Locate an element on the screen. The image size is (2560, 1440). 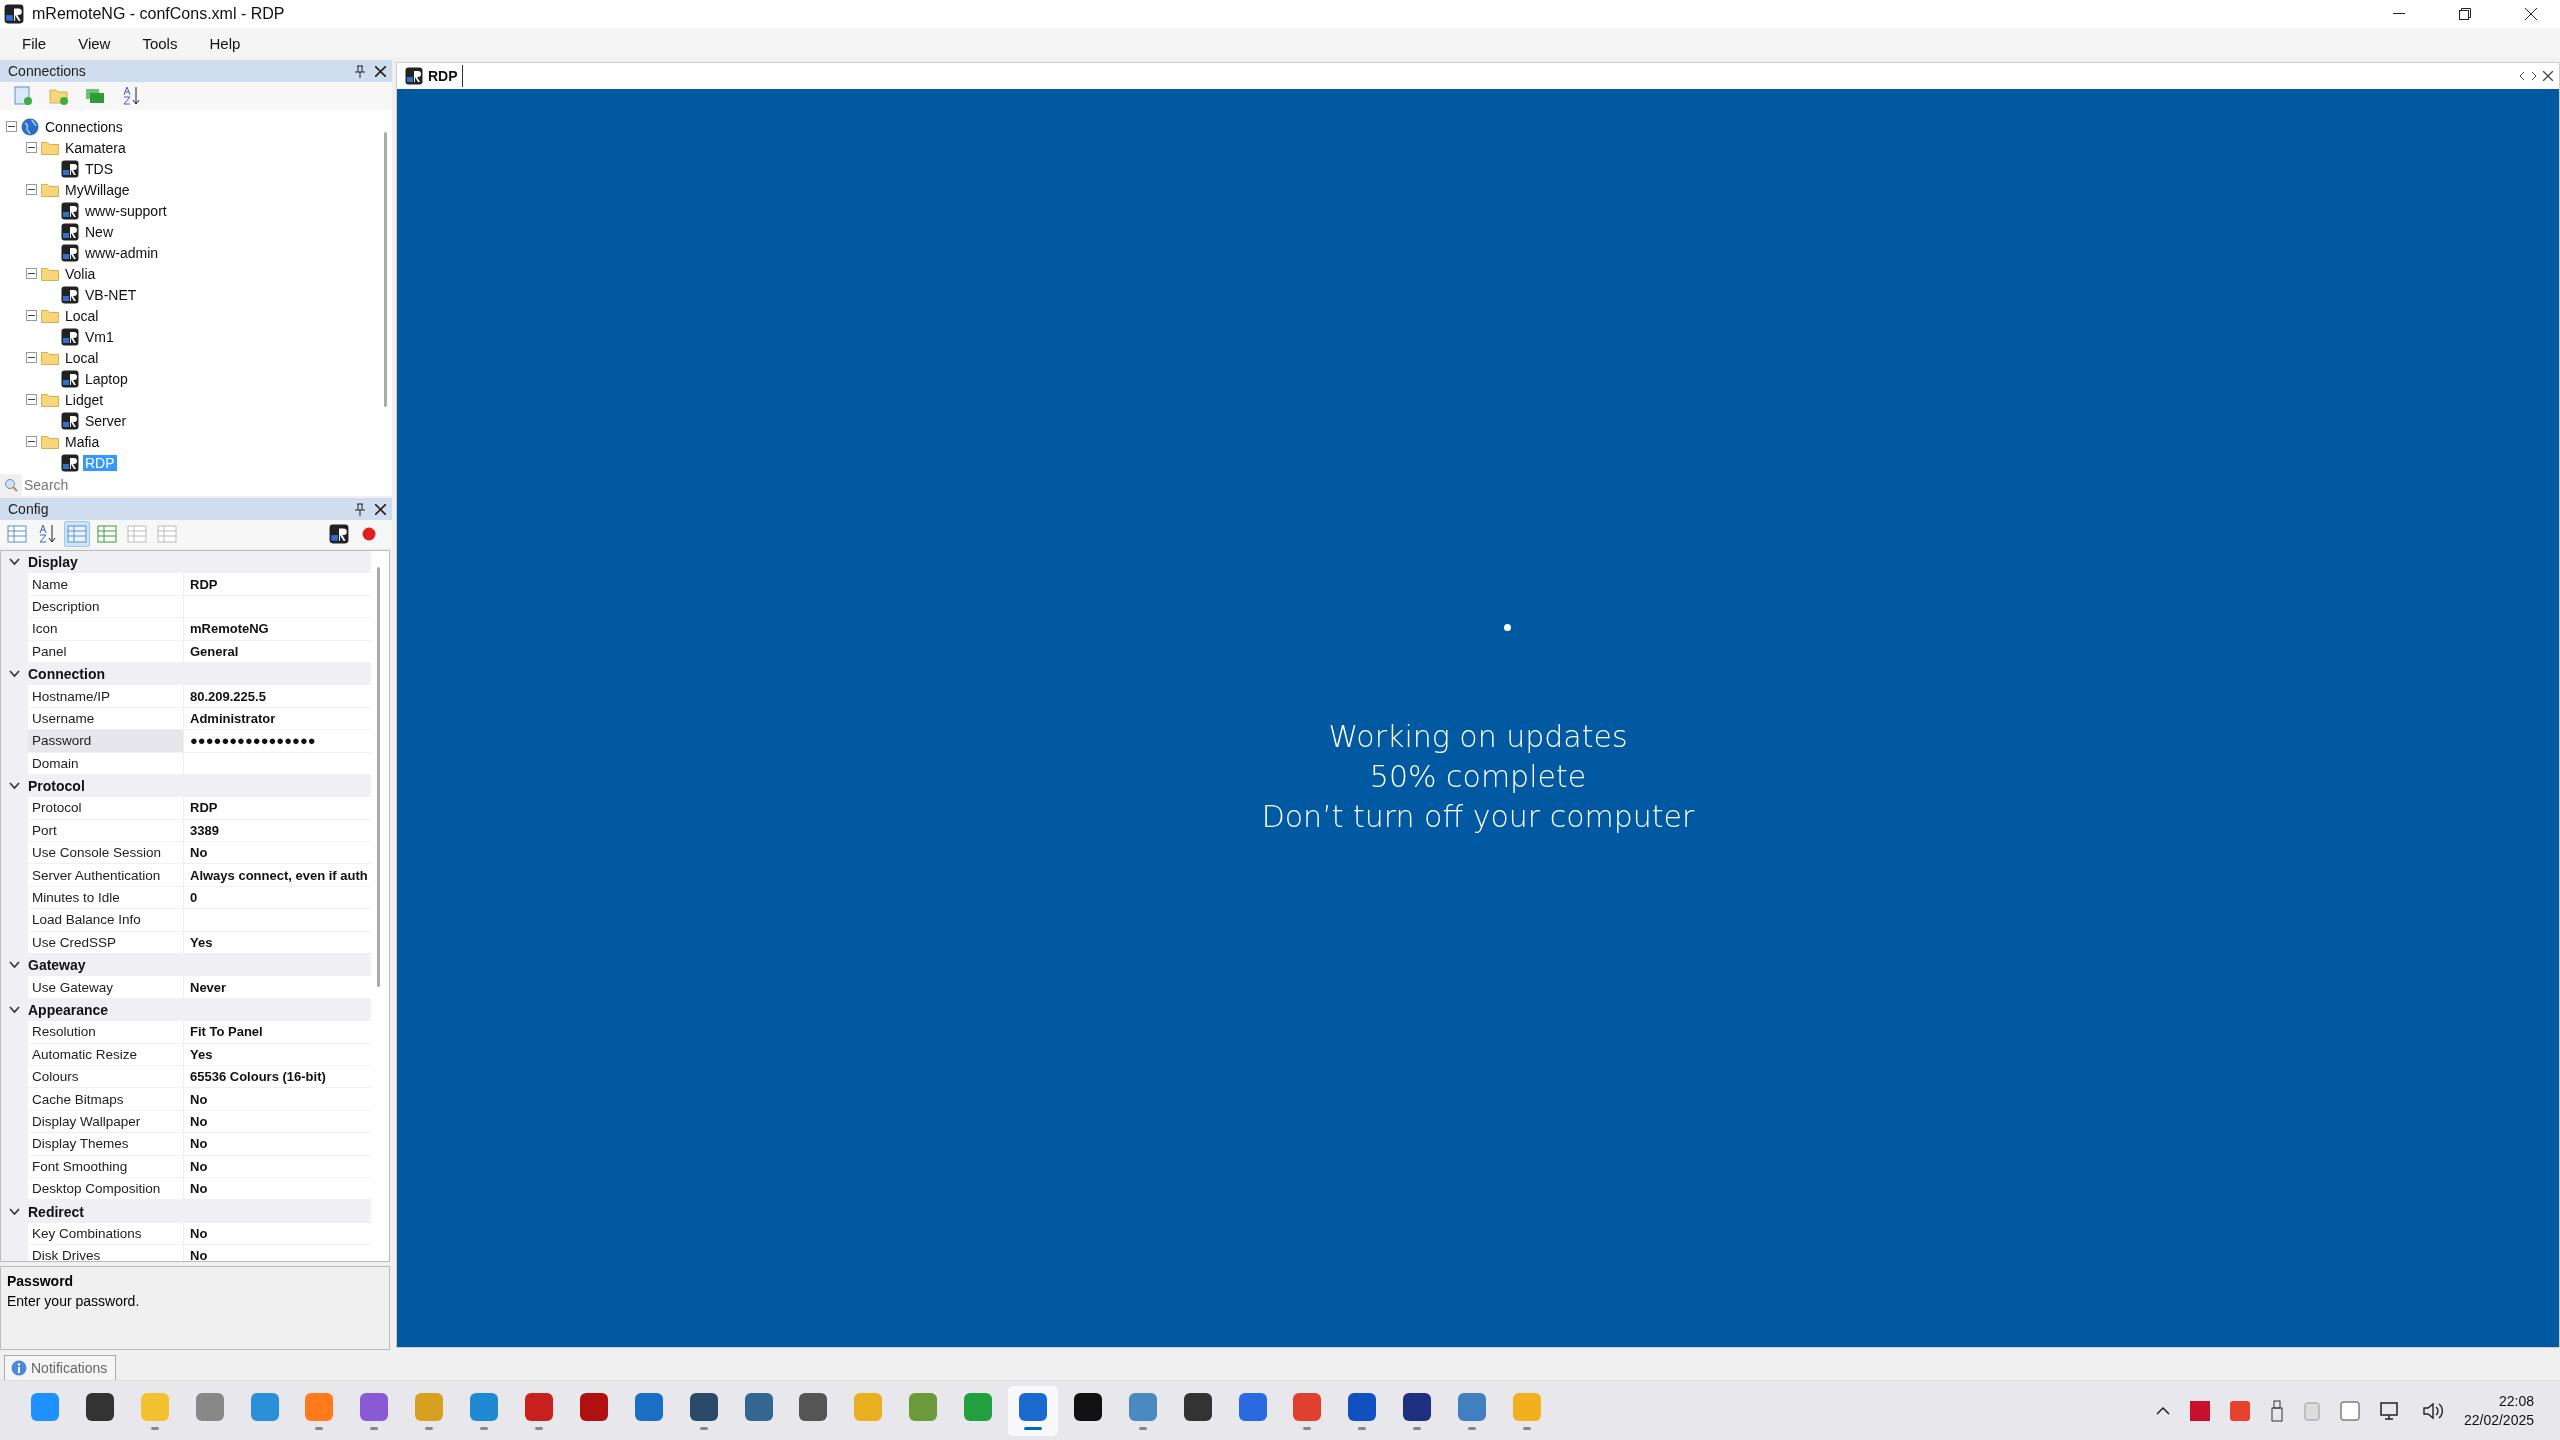
property-name: Display Wallpaper is located at coordinates (105, 1122).